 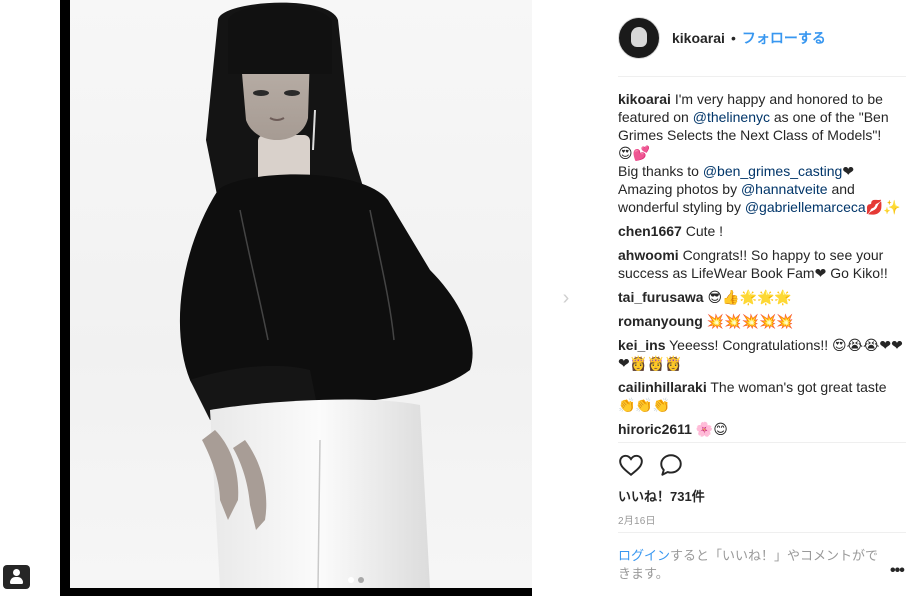 I want to click on heart-outline-icon, so click(x=631, y=465).